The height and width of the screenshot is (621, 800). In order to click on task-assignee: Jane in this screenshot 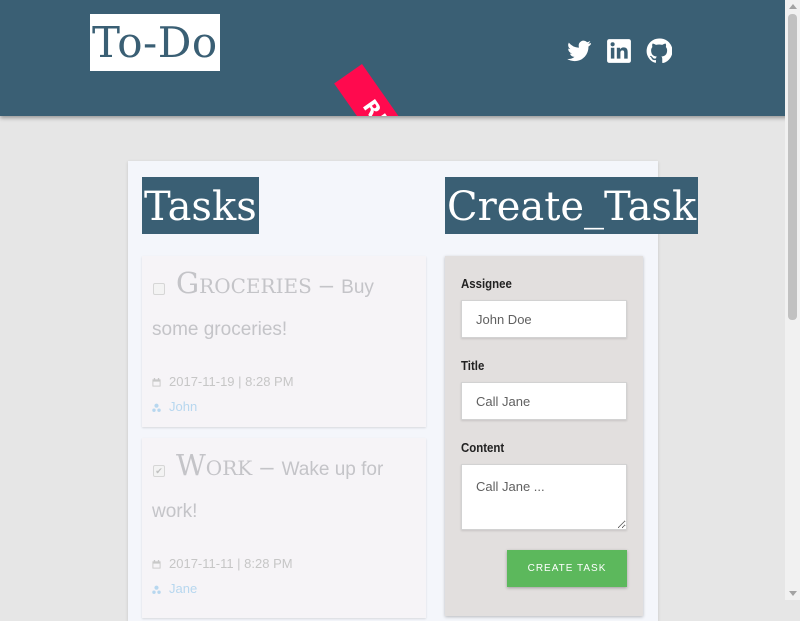, I will do `click(174, 588)`.